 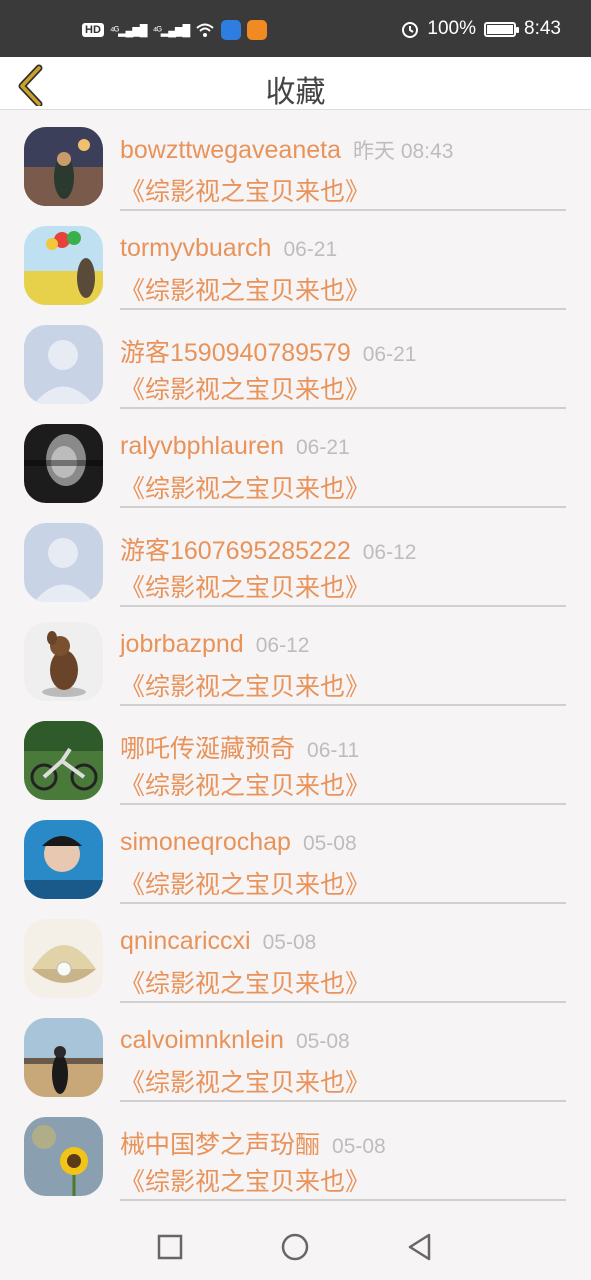 I want to click on signal-icon-2: ⁴ᴳ▂▄▆█, so click(x=171, y=30).